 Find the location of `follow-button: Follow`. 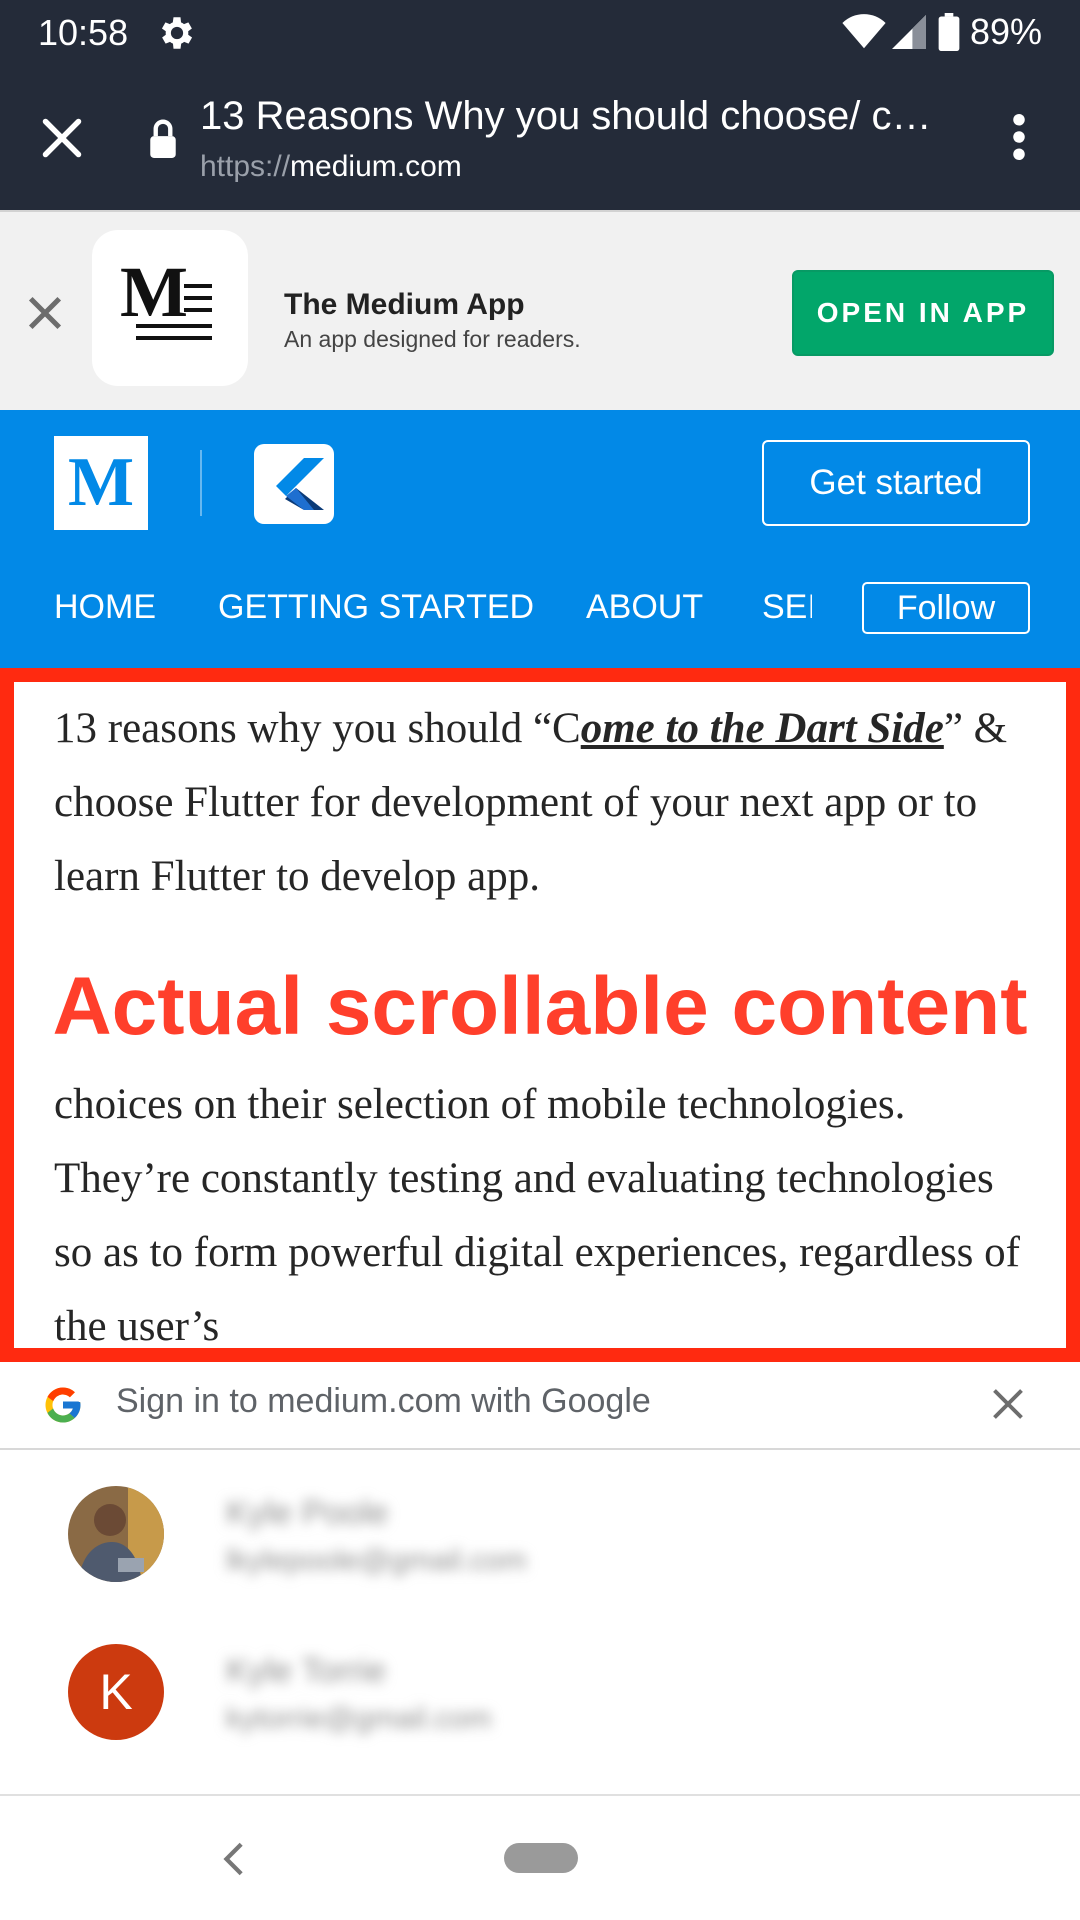

follow-button: Follow is located at coordinates (946, 608).